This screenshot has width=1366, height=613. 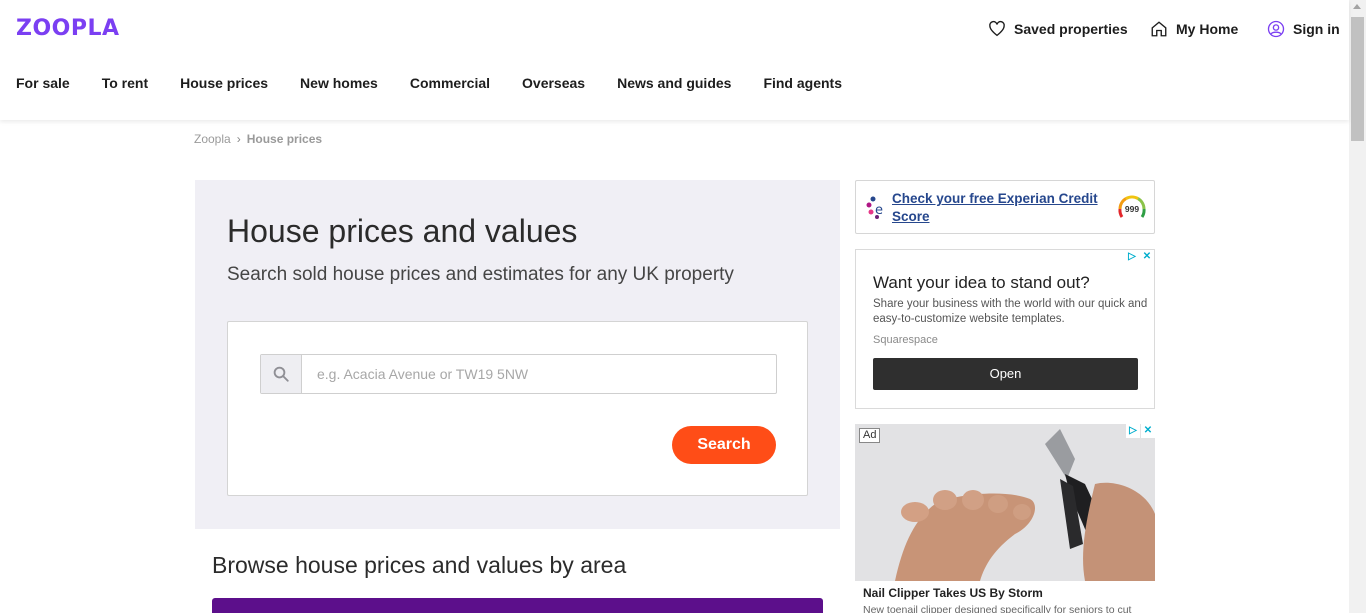 I want to click on zoopla-logo: ZOOPLA, so click(x=68, y=28).